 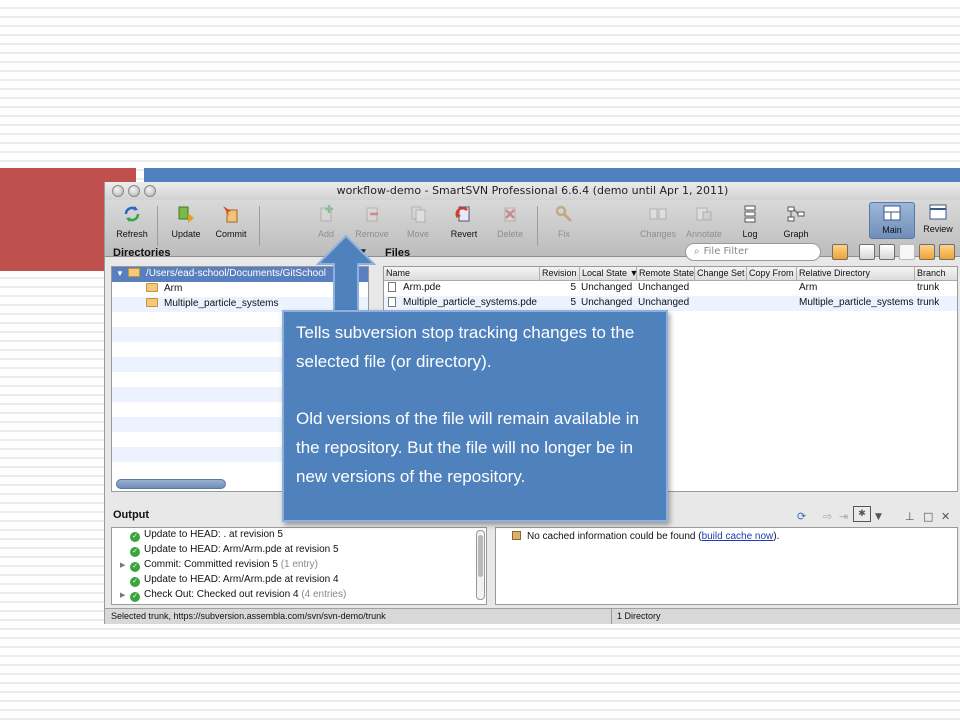 I want to click on log-icon, so click(x=750, y=214).